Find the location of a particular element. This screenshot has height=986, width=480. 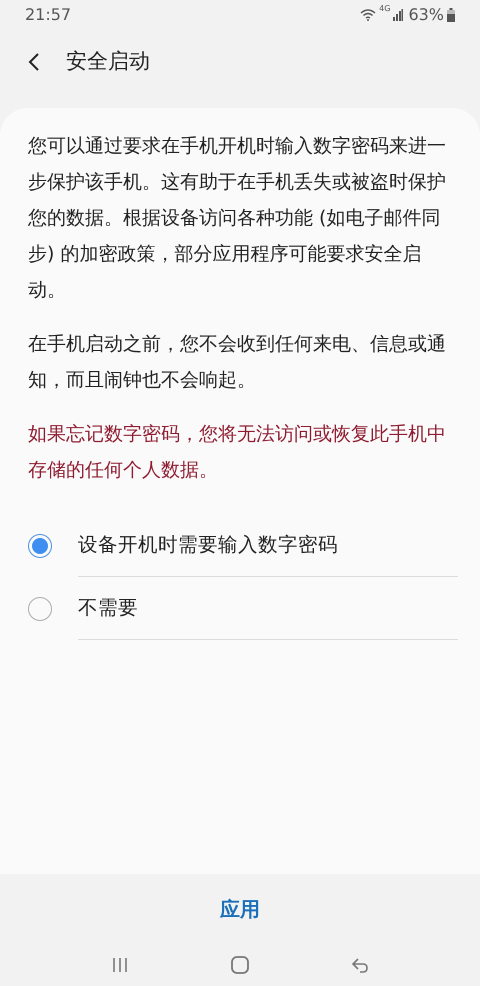

recent-apps-icon is located at coordinates (119, 965).